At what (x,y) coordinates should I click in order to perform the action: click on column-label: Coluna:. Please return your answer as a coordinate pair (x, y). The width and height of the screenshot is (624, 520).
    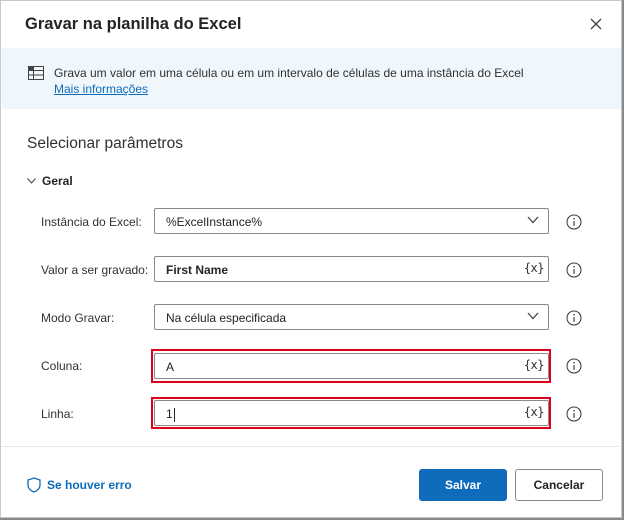
    Looking at the image, I should click on (62, 366).